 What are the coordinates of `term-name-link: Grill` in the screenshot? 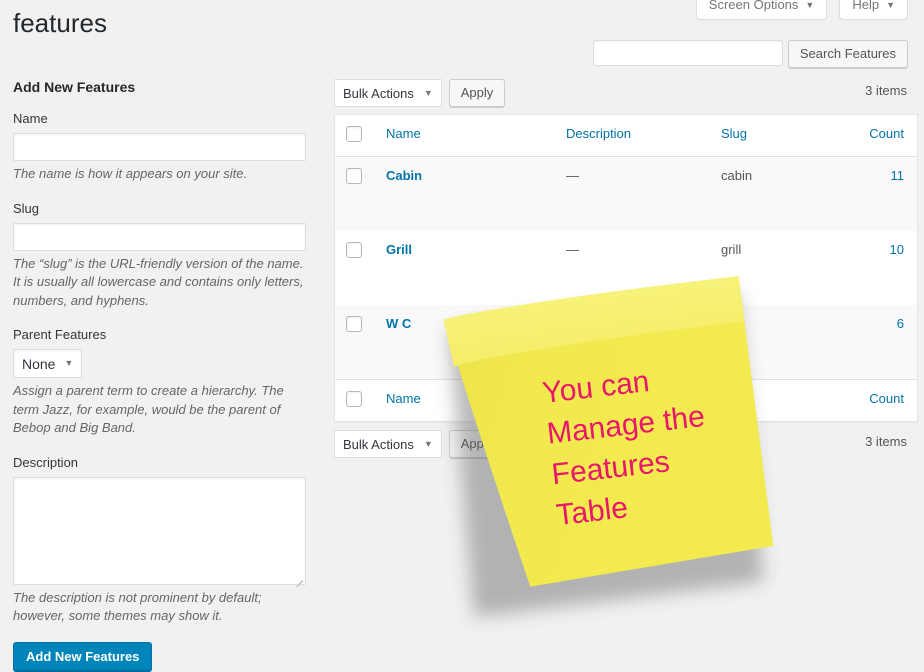 It's located at (399, 249).